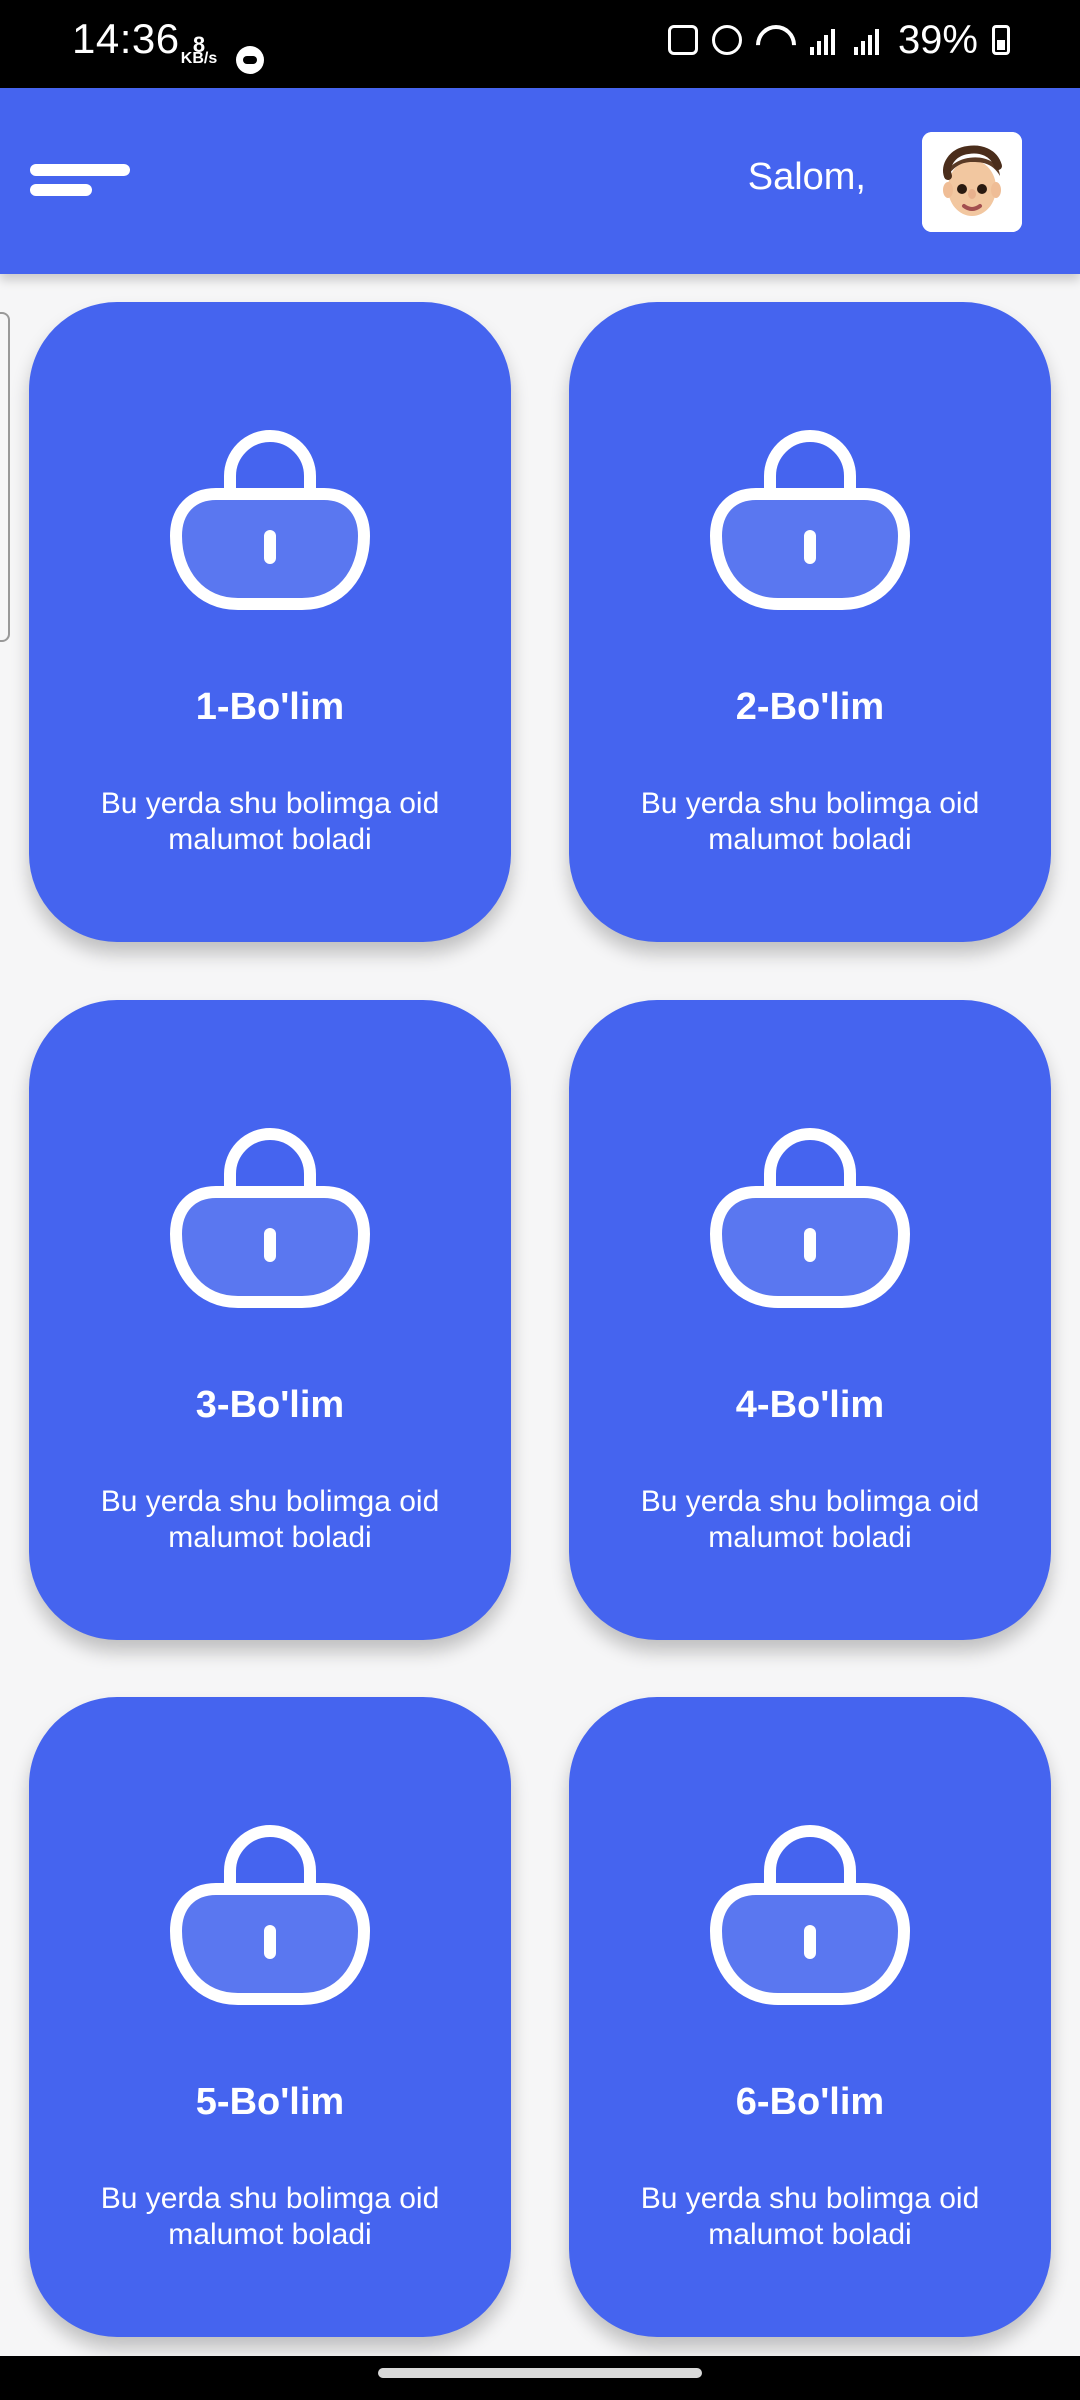 This screenshot has height=2400, width=1080. What do you see at coordinates (810, 1405) in the screenshot?
I see `card-title: 4-Bo'lim` at bounding box center [810, 1405].